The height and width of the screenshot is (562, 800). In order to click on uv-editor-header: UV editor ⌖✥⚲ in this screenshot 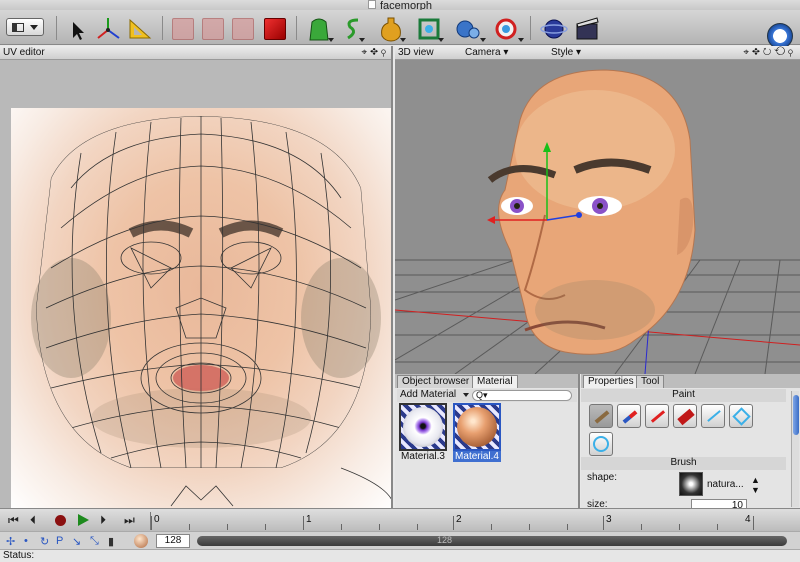, I will do `click(195, 53)`.